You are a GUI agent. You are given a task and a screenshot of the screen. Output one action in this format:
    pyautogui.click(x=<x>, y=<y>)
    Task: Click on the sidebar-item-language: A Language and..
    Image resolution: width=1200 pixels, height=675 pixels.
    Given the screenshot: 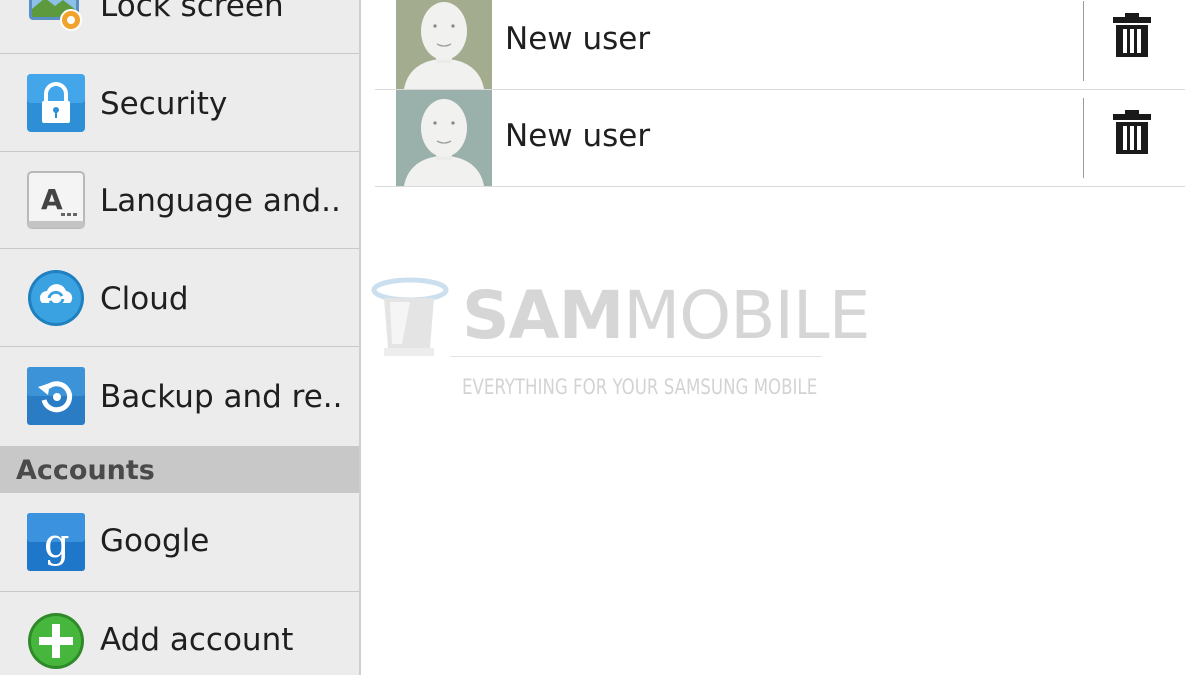 What is the action you would take?
    pyautogui.click(x=179, y=201)
    